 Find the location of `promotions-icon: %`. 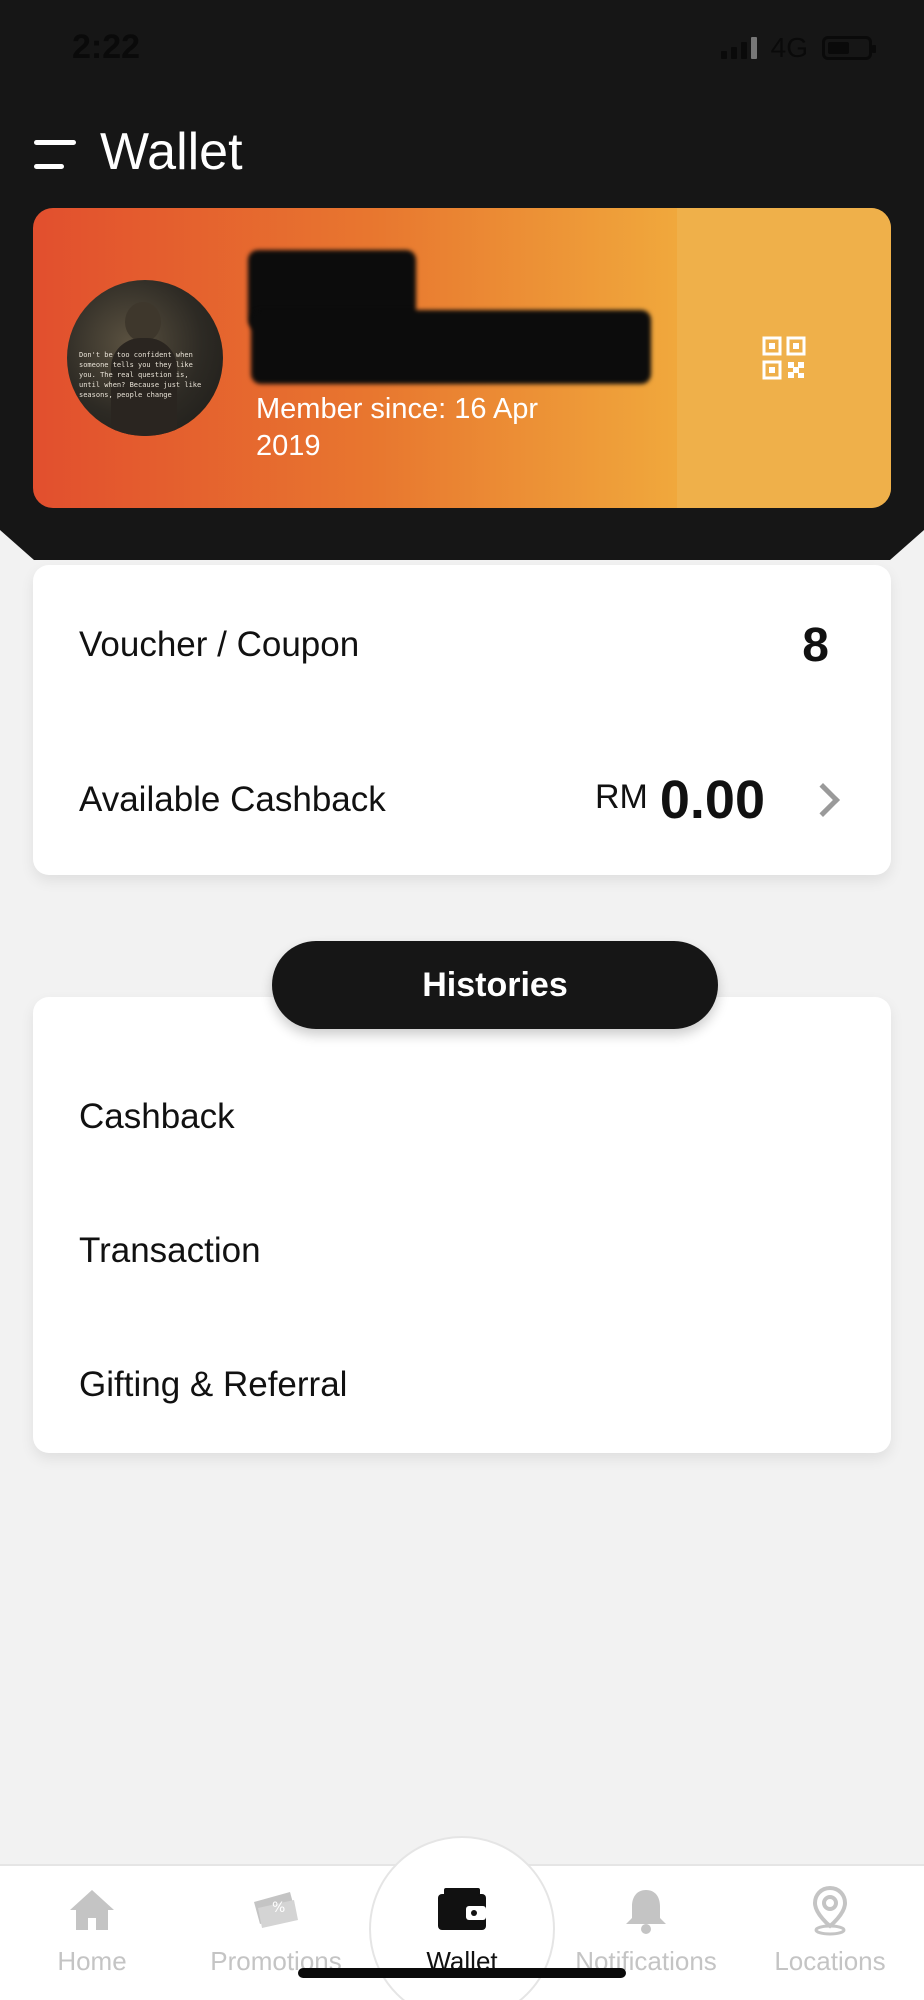

promotions-icon: % is located at coordinates (276, 1910).